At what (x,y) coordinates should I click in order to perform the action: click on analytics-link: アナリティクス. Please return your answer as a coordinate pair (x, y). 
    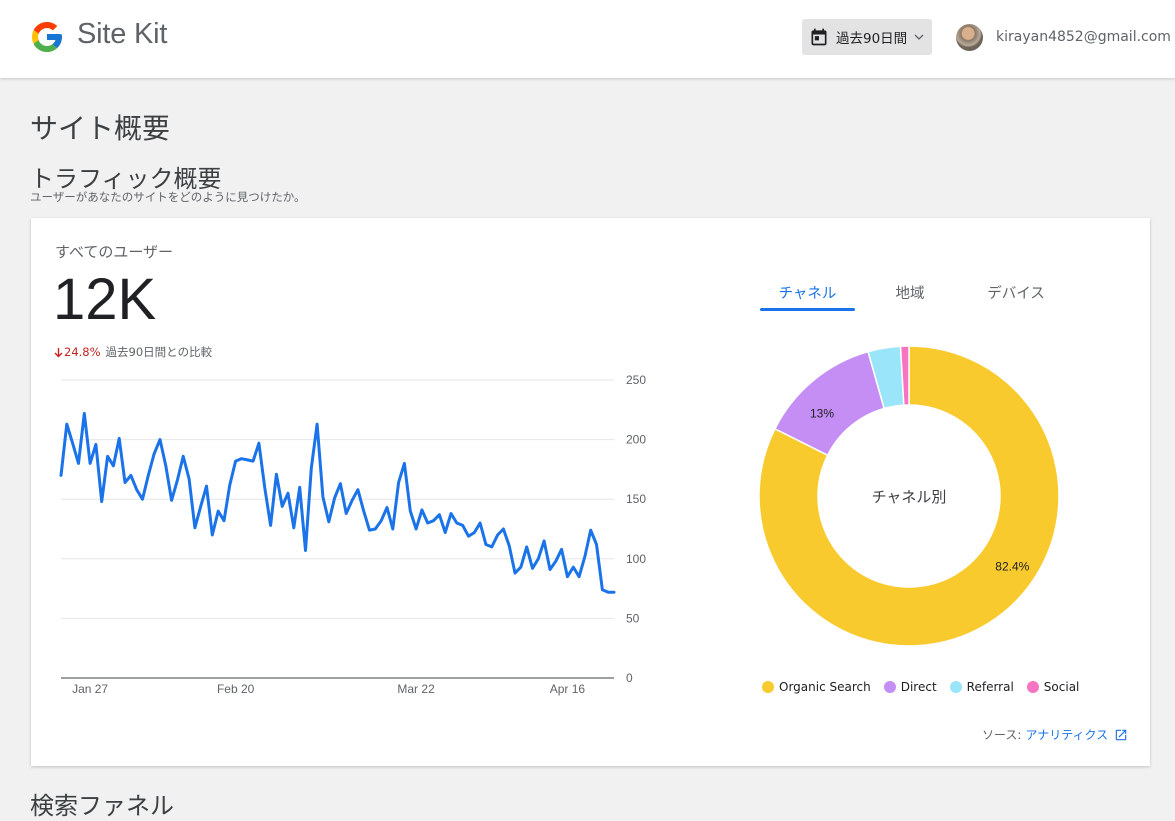
    Looking at the image, I should click on (1066, 734).